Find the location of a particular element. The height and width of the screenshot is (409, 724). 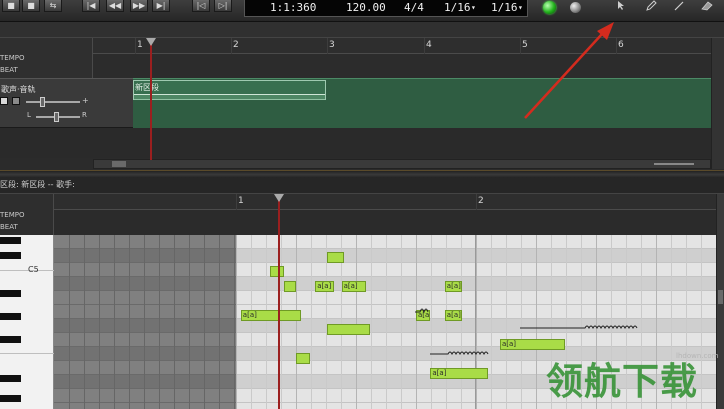

watermark-text: 领航下载 is located at coordinates (622, 381).